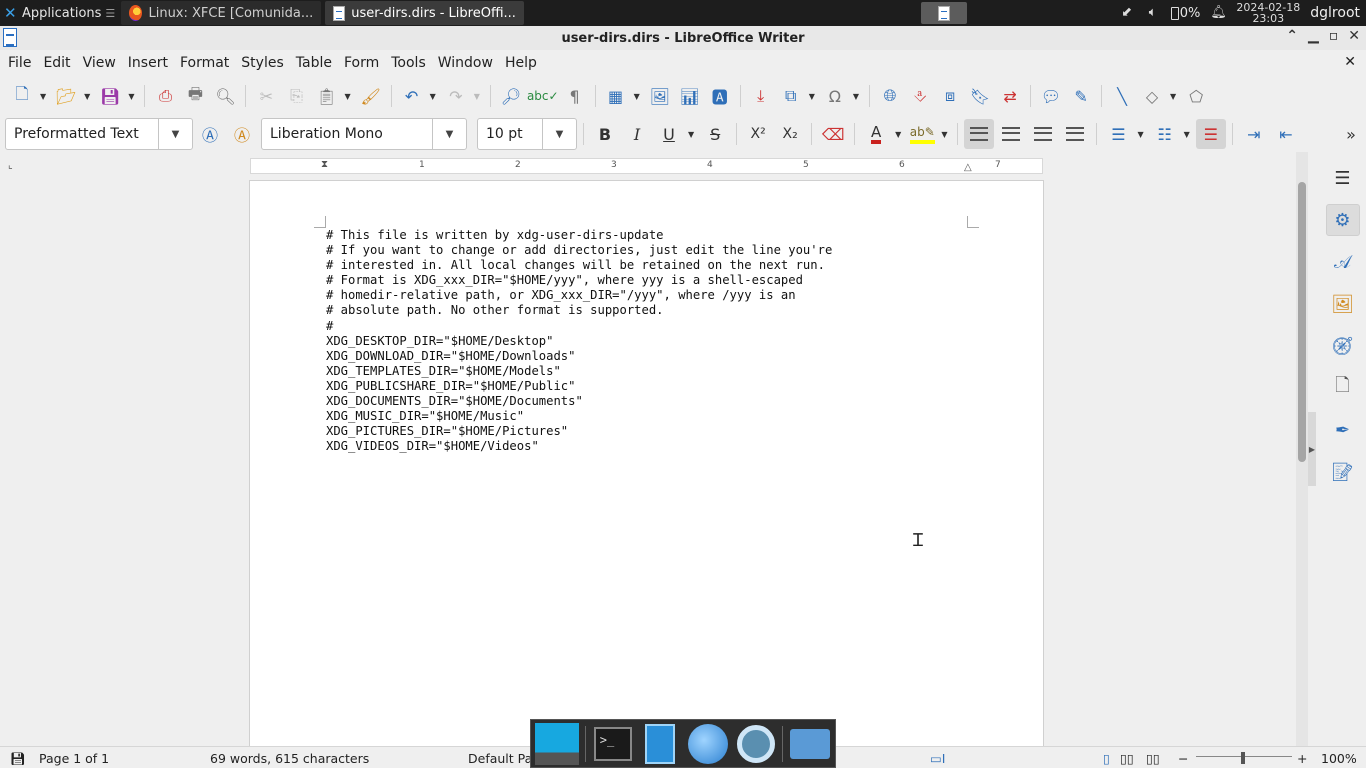  What do you see at coordinates (19, 63) in the screenshot?
I see `menu-file: File` at bounding box center [19, 63].